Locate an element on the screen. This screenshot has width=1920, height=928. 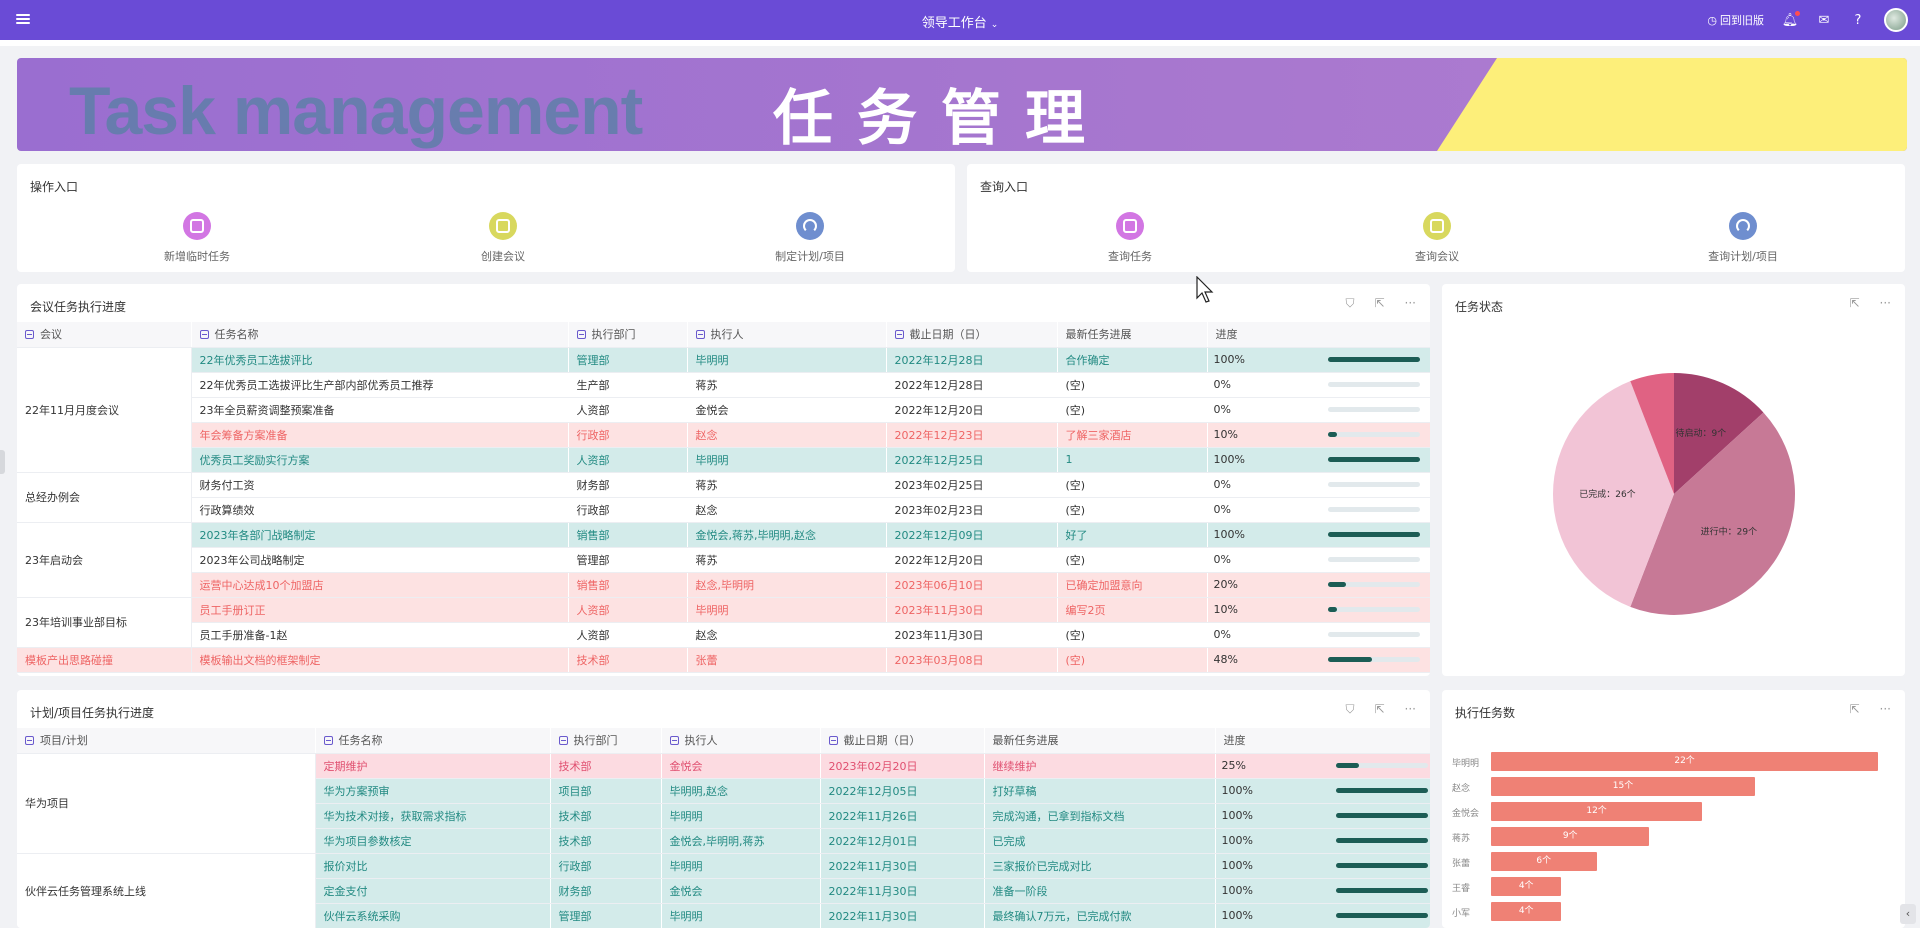
table-cell: 2022年12月28日 is located at coordinates (972, 360).